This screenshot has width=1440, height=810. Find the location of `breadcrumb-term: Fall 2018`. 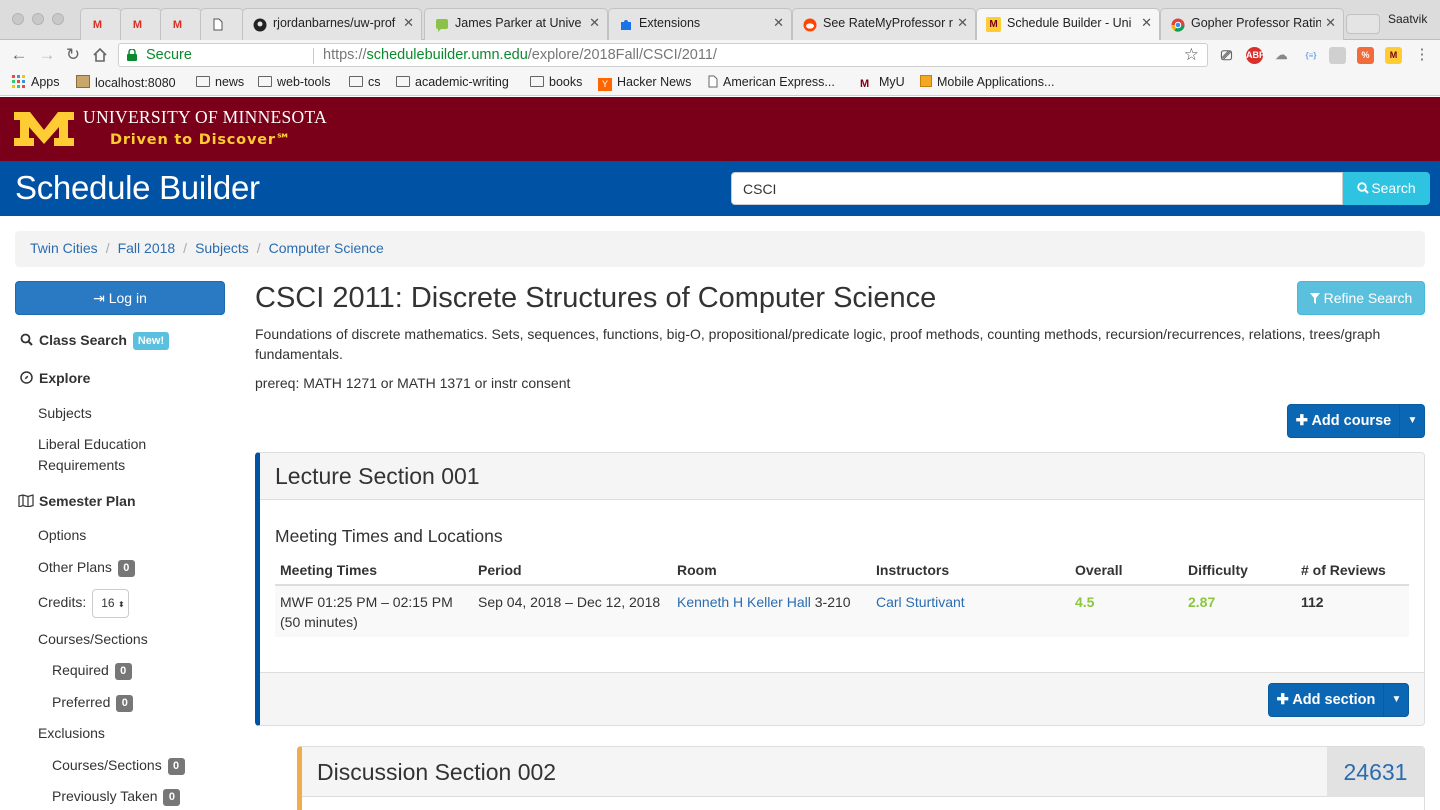

breadcrumb-term: Fall 2018 is located at coordinates (147, 248).